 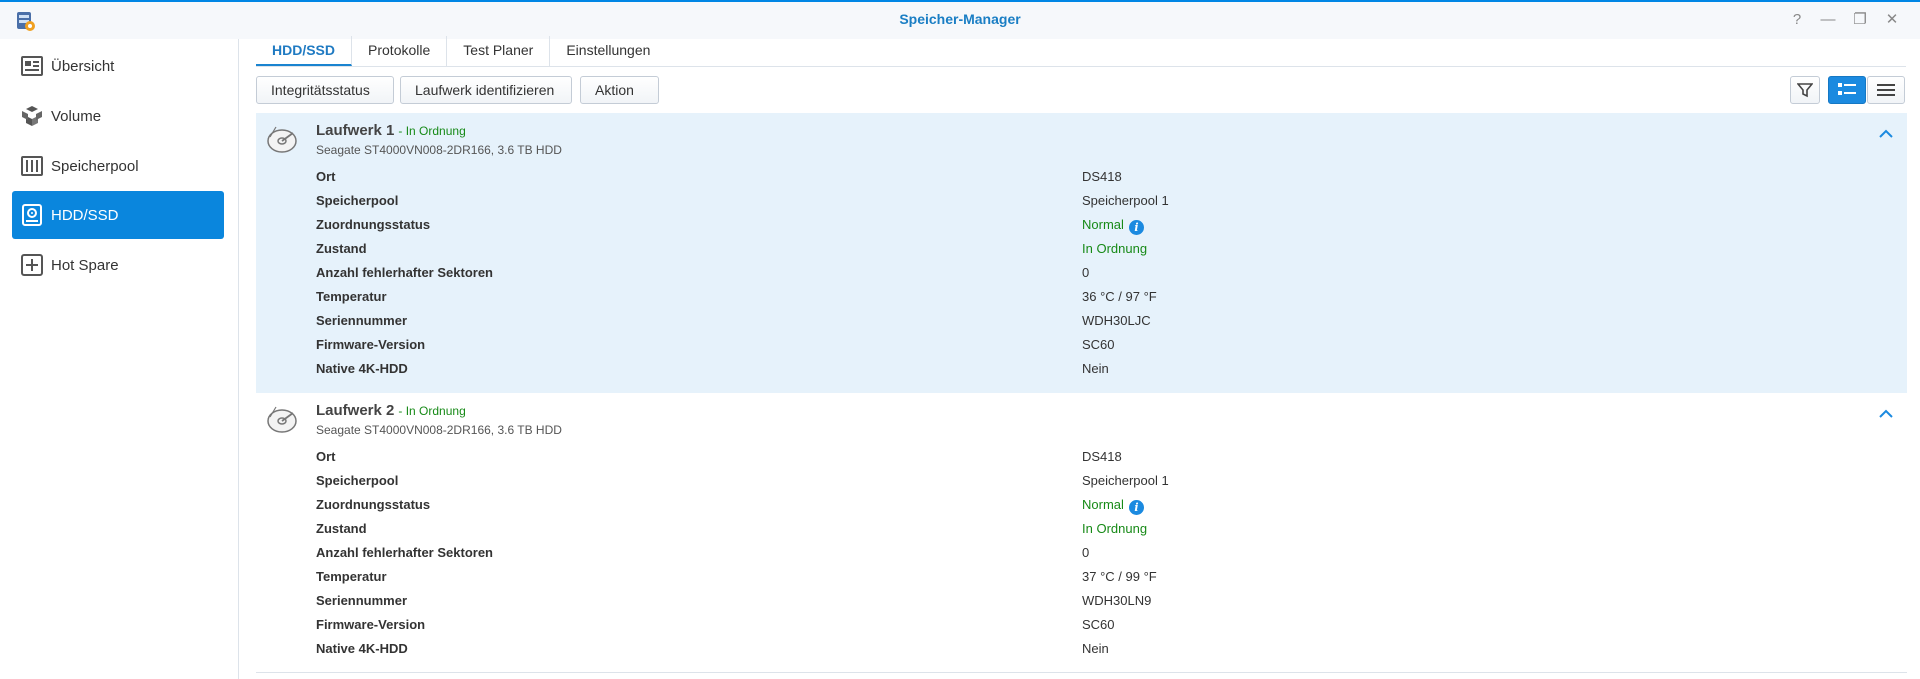 I want to click on detail-view-icon, so click(x=1847, y=89).